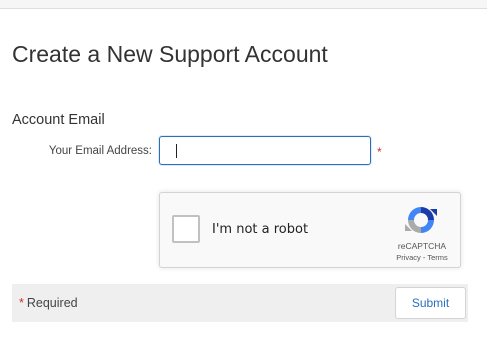  I want to click on required-legend: * Required, so click(48, 303).